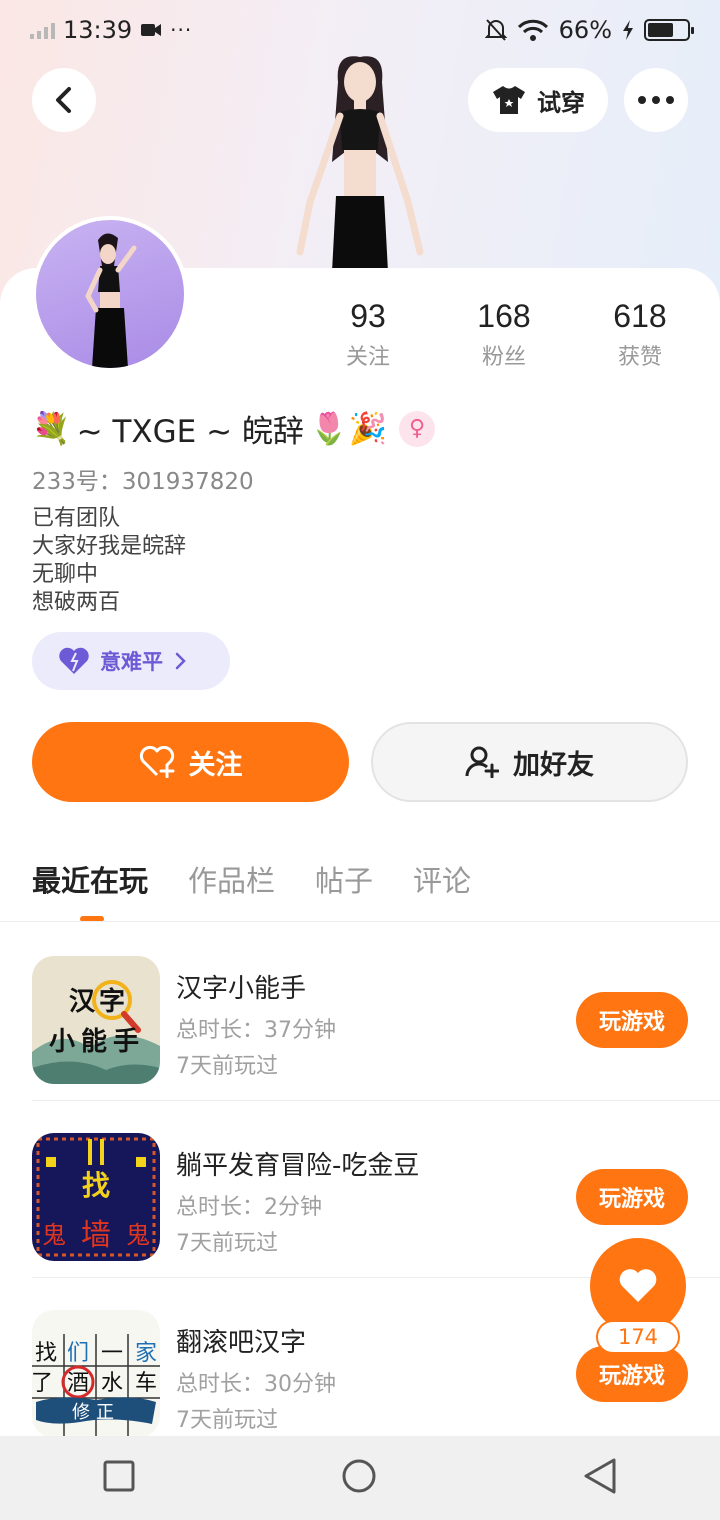 This screenshot has height=1520, width=720. What do you see at coordinates (42, 30) in the screenshot?
I see `signal-icon` at bounding box center [42, 30].